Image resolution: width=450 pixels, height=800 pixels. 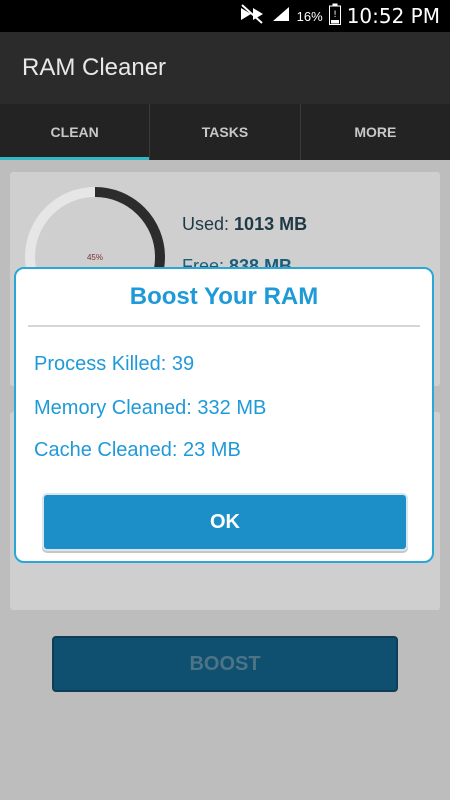 I want to click on memory-cleaned-text: Memory Cleaned: 332 MB, so click(x=150, y=408).